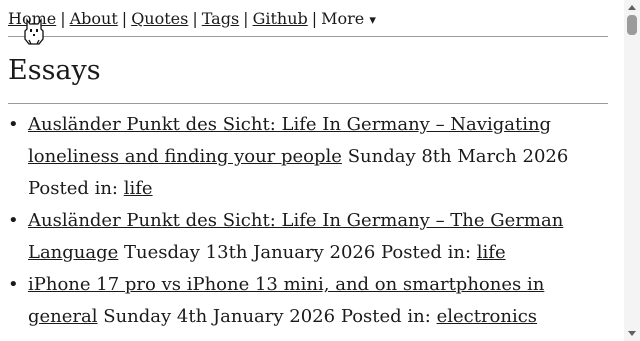  Describe the element at coordinates (632, 7) in the screenshot. I see `scroll-up-arrow-icon` at that location.